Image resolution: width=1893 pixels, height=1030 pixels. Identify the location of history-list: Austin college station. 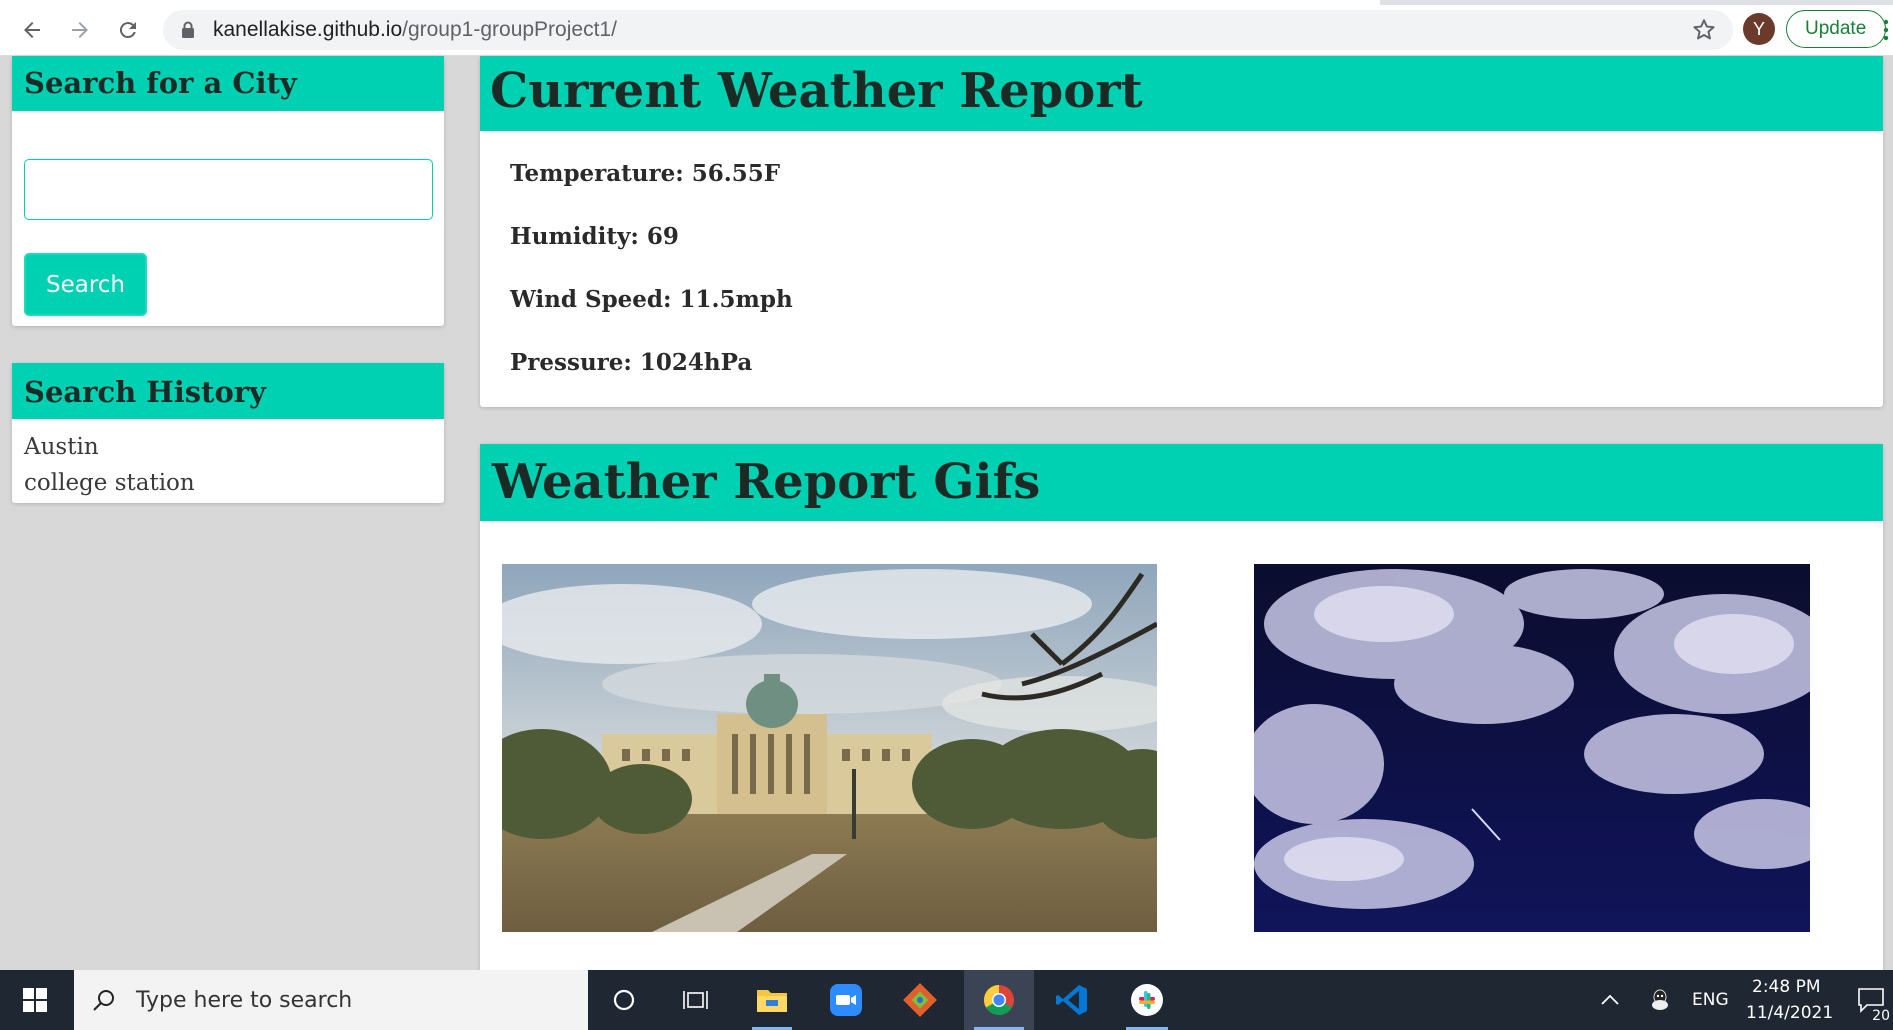
(228, 460).